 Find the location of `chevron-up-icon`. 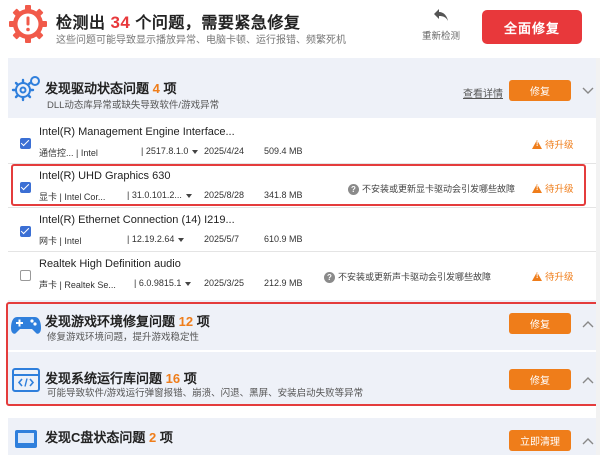

chevron-up-icon is located at coordinates (588, 441).